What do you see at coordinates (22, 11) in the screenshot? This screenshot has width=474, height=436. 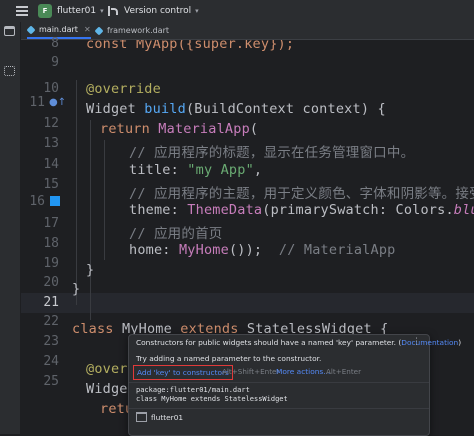 I see `main-menu-icon` at bounding box center [22, 11].